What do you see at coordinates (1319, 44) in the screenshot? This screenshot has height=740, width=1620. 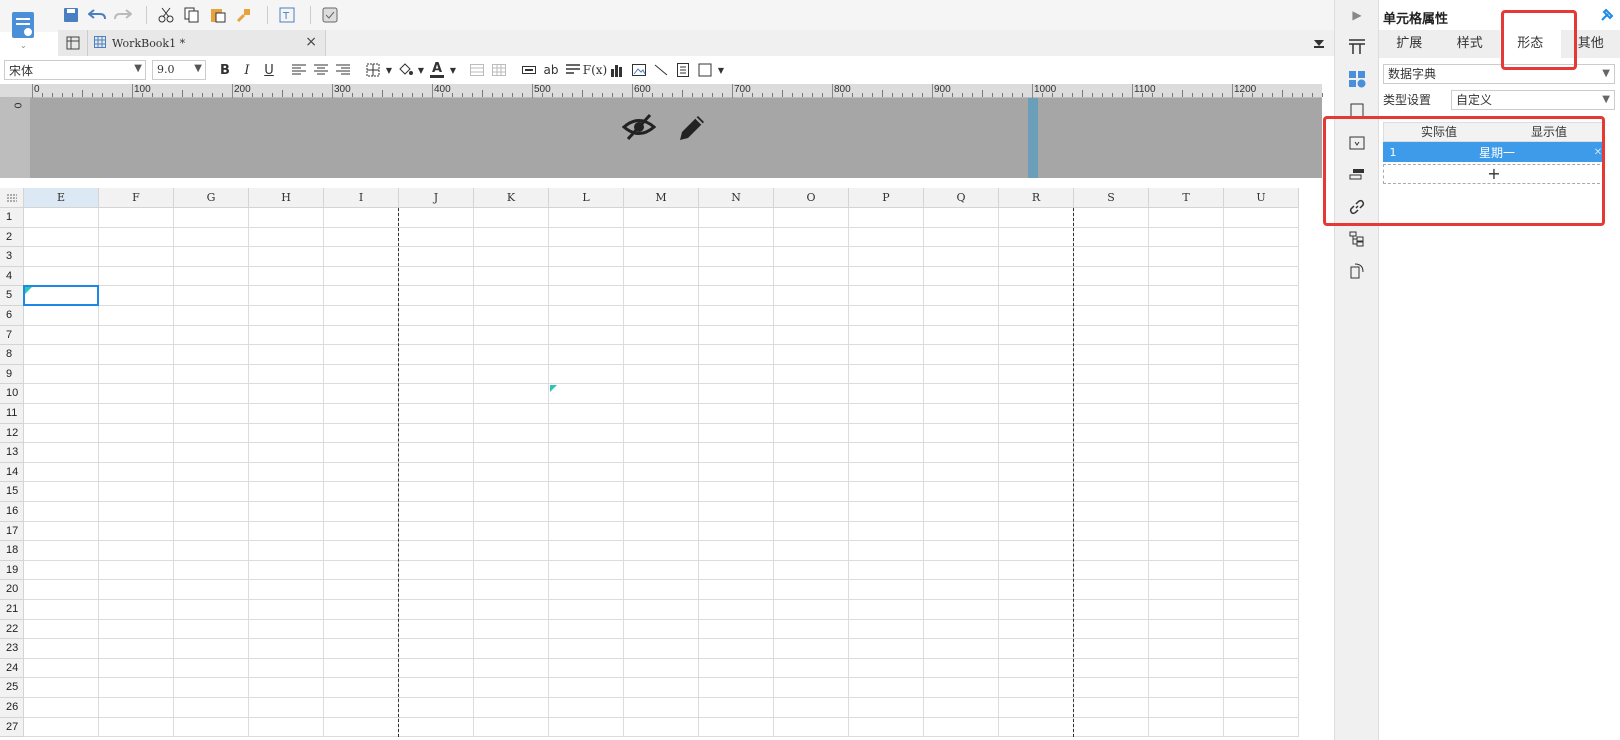 I see `collapse-icon` at bounding box center [1319, 44].